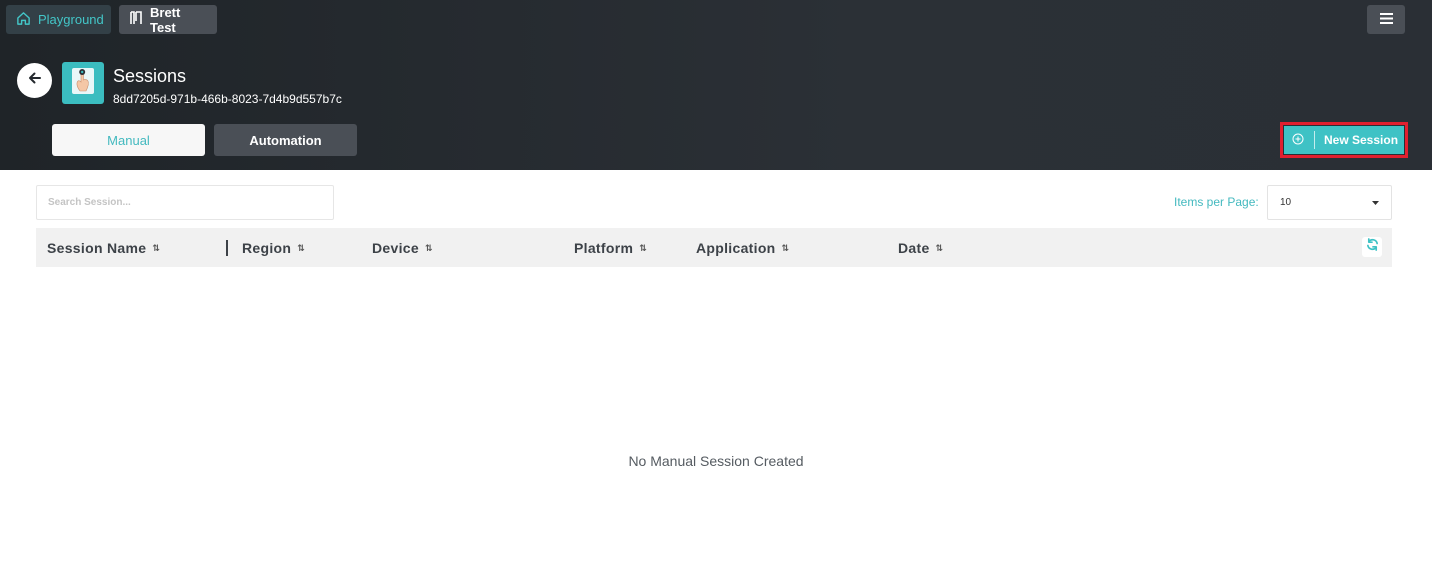 The height and width of the screenshot is (588, 1432). I want to click on refresh-icon, so click(1372, 247).